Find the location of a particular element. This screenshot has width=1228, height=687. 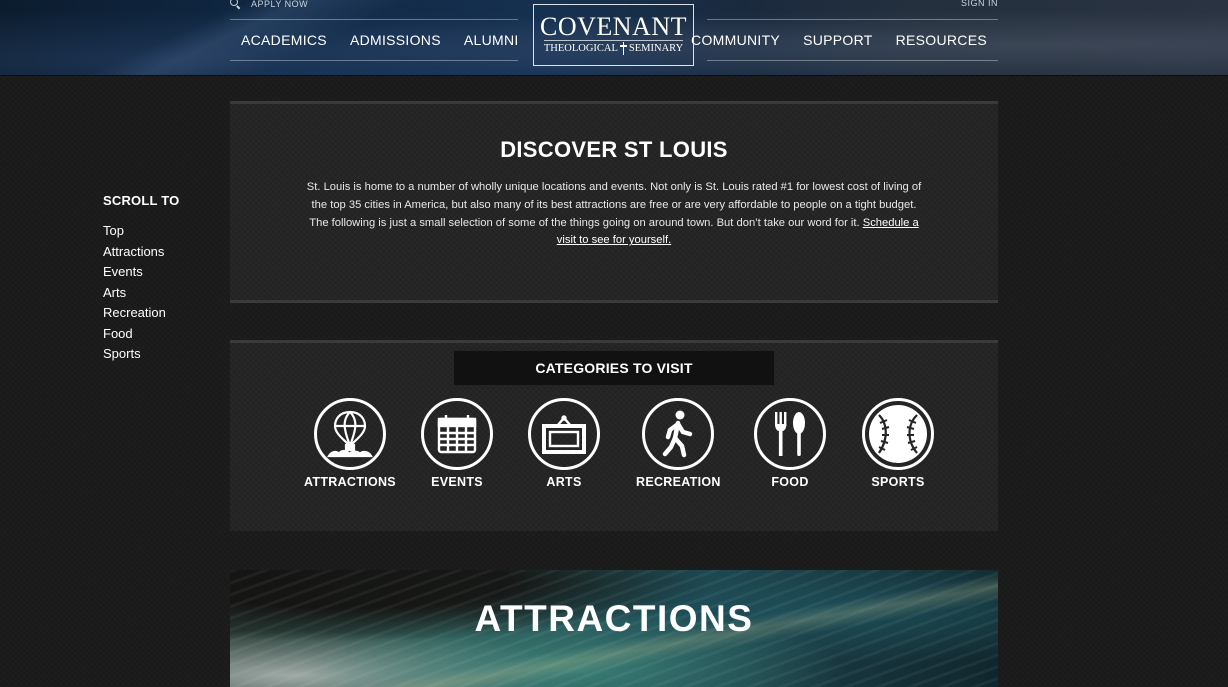

attractions-section-title: ATTRACTIONS is located at coordinates (614, 618).